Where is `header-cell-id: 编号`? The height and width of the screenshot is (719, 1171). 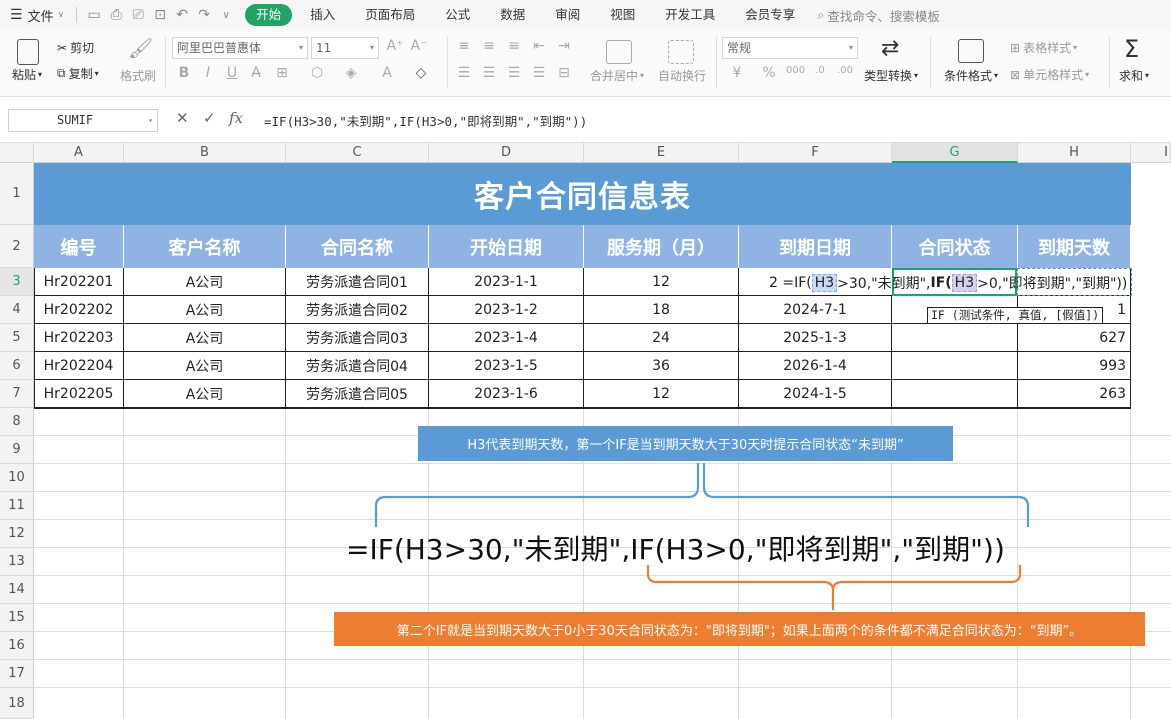 header-cell-id: 编号 is located at coordinates (79, 246).